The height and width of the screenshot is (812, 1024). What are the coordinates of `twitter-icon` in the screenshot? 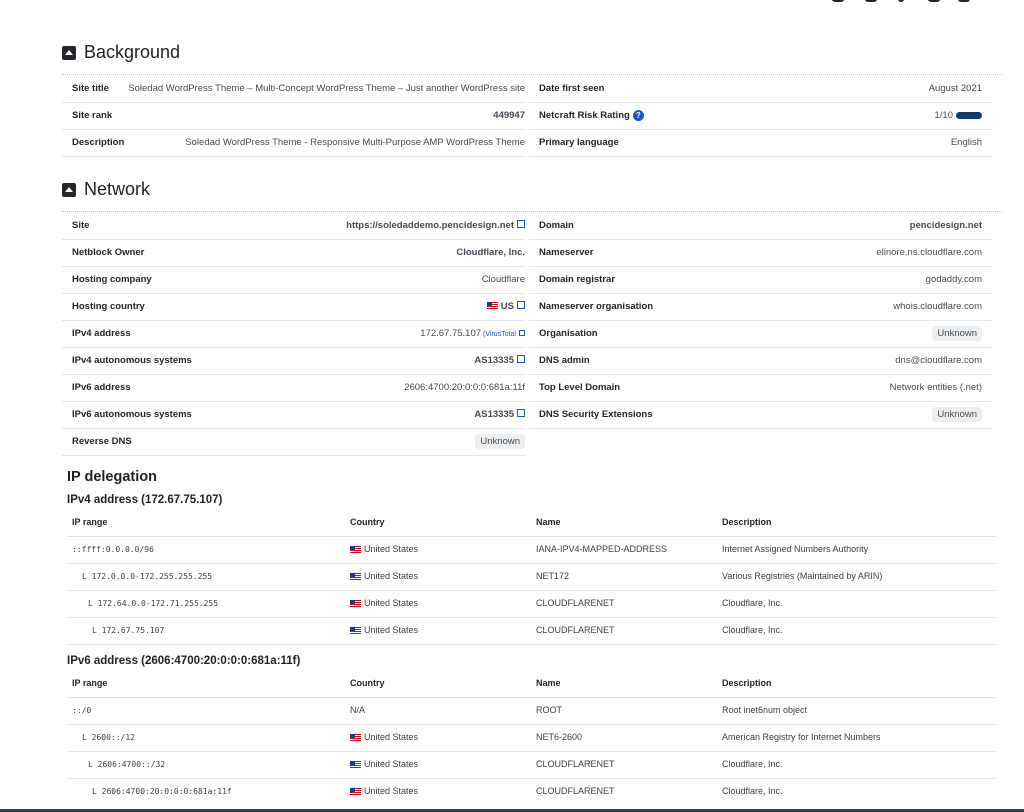 It's located at (871, 1).